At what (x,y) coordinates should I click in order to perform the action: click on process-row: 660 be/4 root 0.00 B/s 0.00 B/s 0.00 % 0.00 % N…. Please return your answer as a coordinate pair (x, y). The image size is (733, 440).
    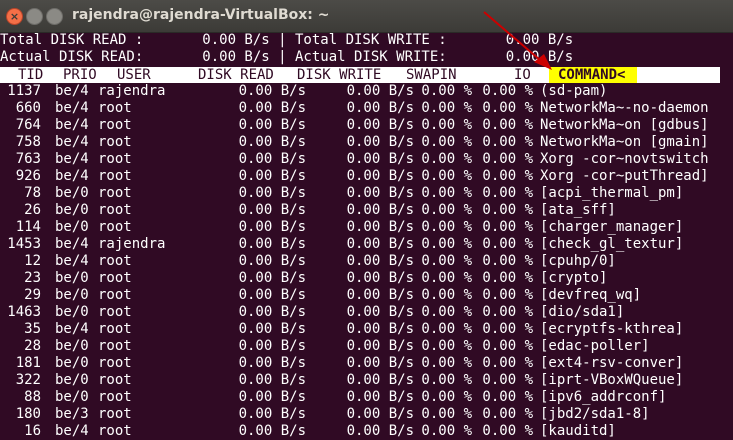
    Looking at the image, I should click on (366, 108).